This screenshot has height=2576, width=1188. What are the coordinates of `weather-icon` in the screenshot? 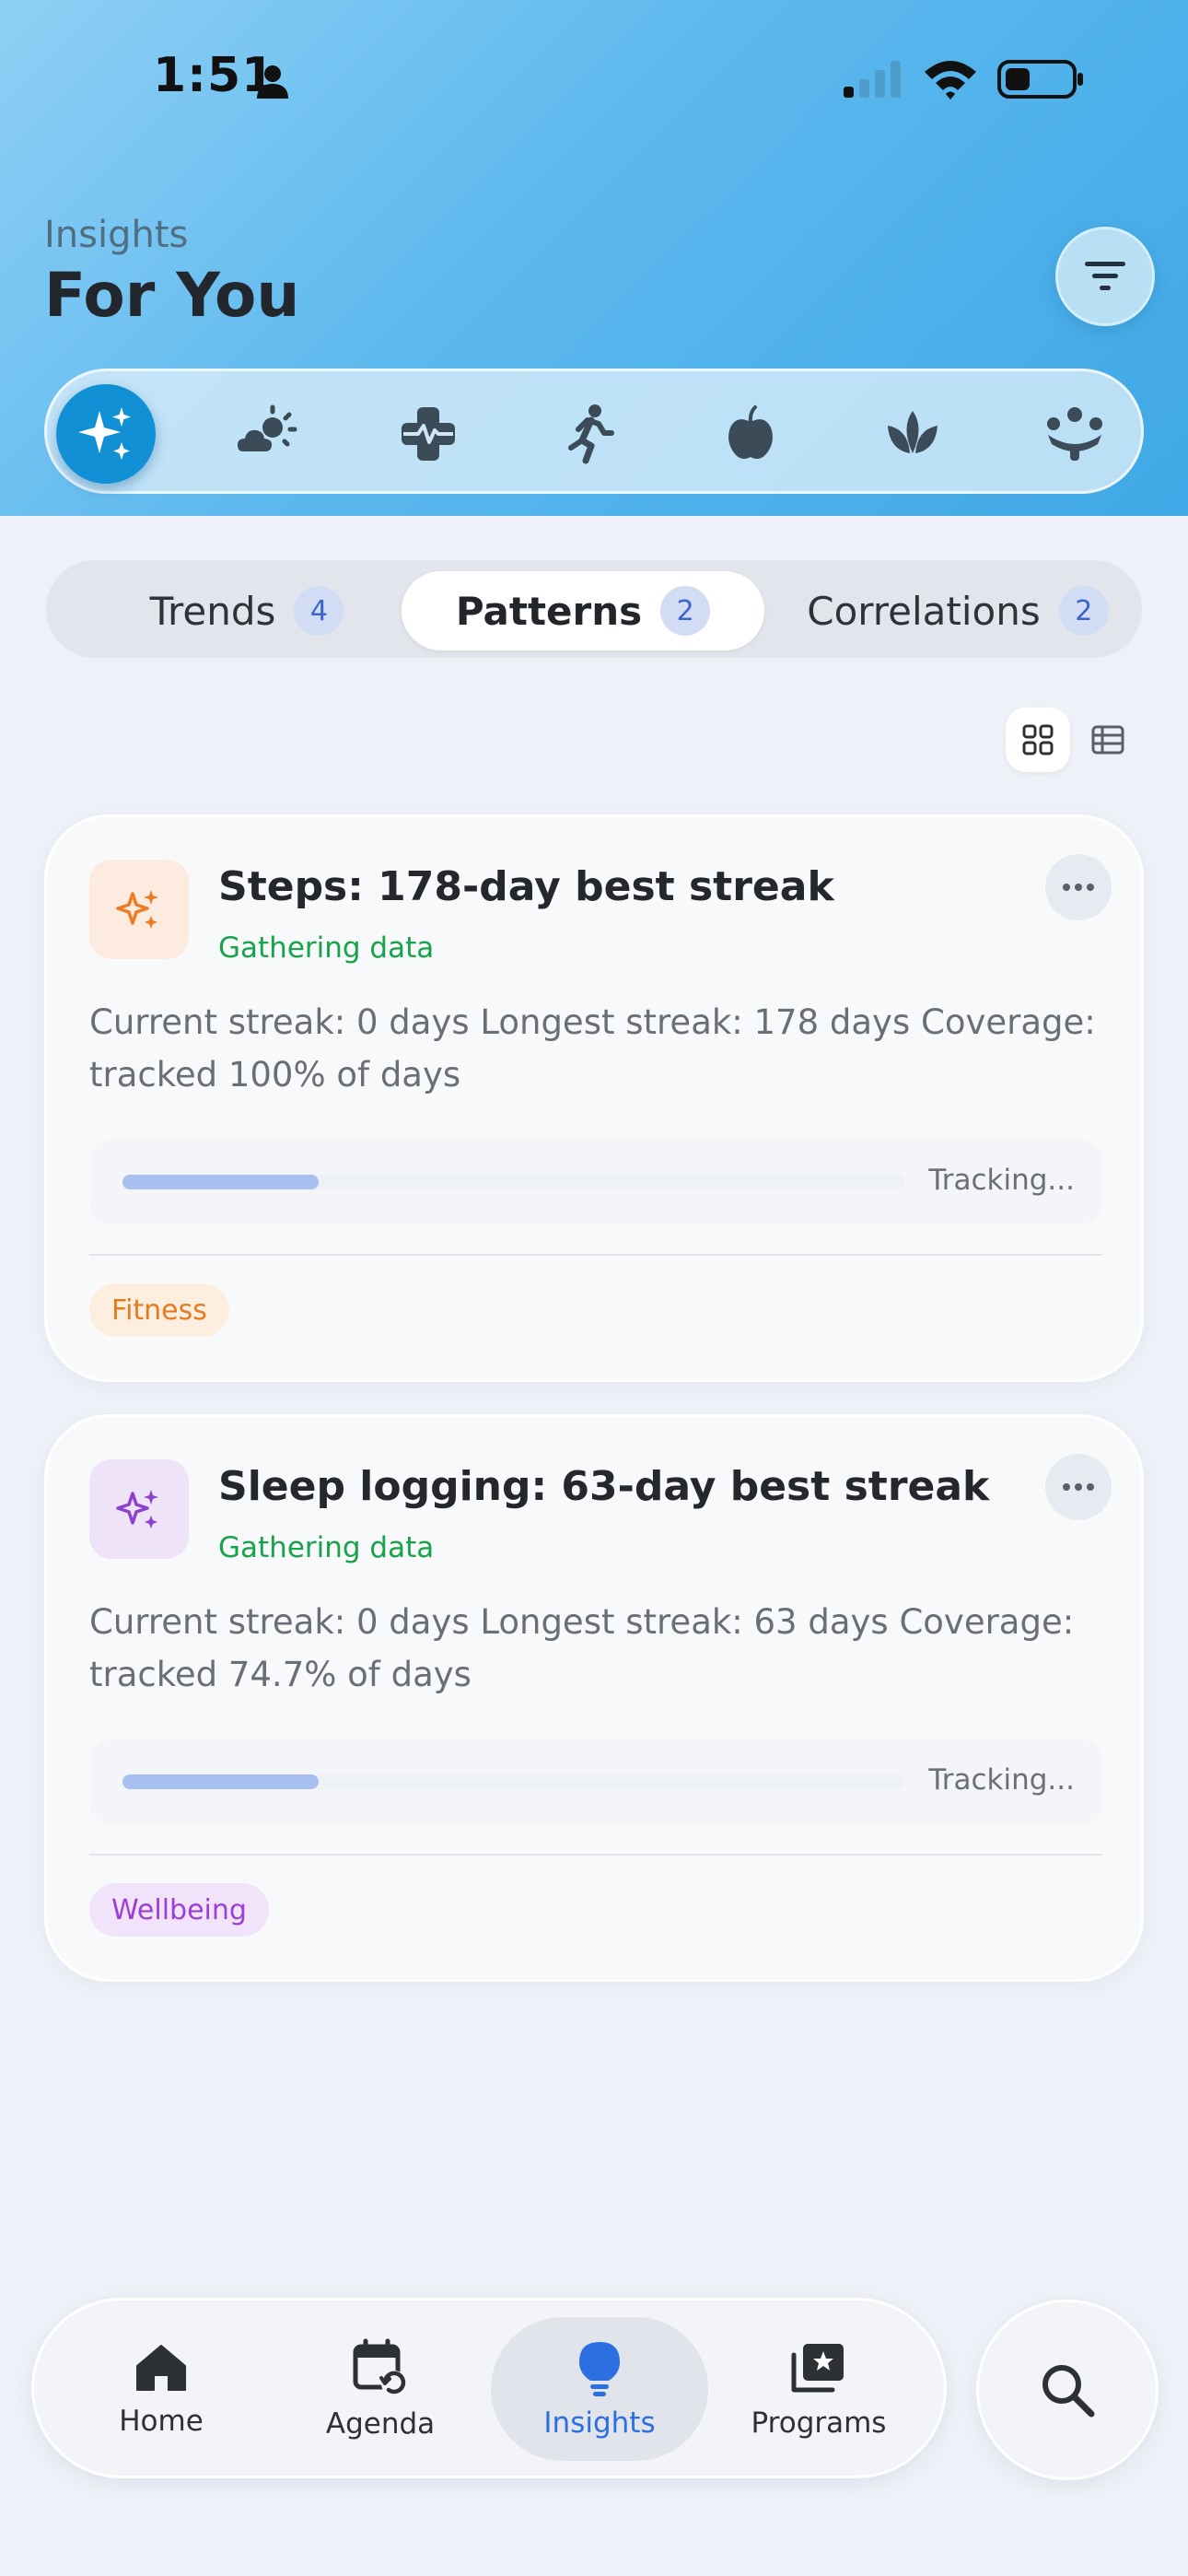 It's located at (267, 427).